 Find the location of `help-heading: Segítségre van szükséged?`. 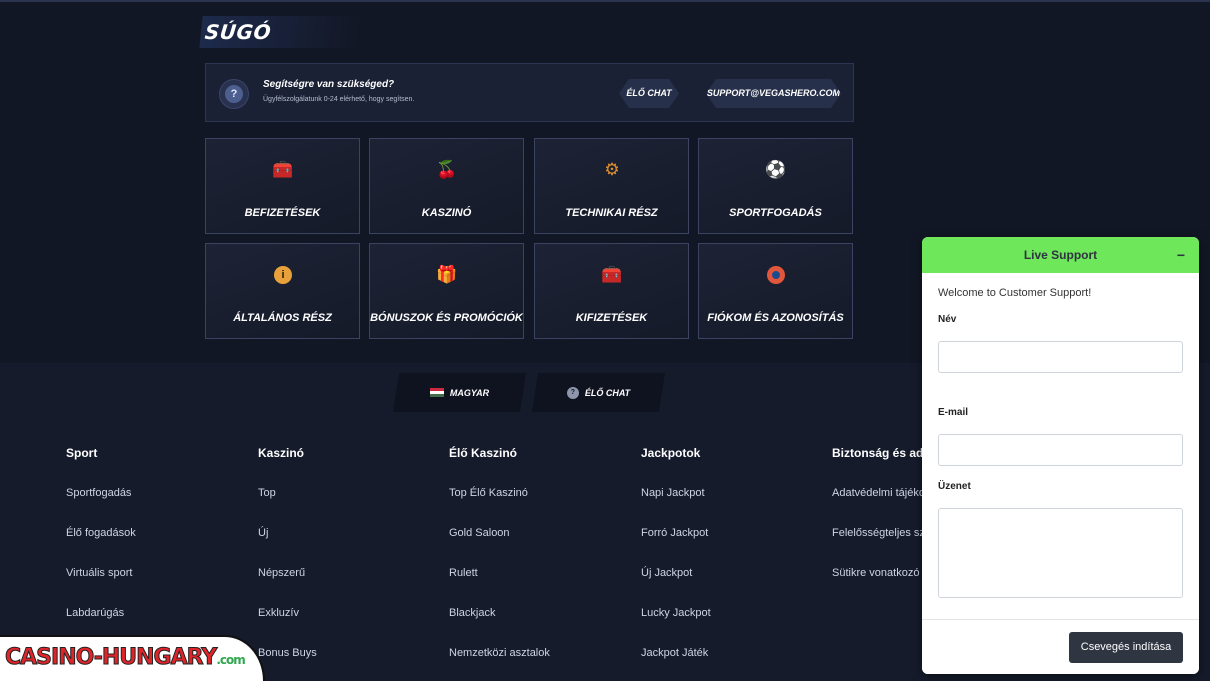

help-heading: Segítségre van szükséged? is located at coordinates (329, 84).